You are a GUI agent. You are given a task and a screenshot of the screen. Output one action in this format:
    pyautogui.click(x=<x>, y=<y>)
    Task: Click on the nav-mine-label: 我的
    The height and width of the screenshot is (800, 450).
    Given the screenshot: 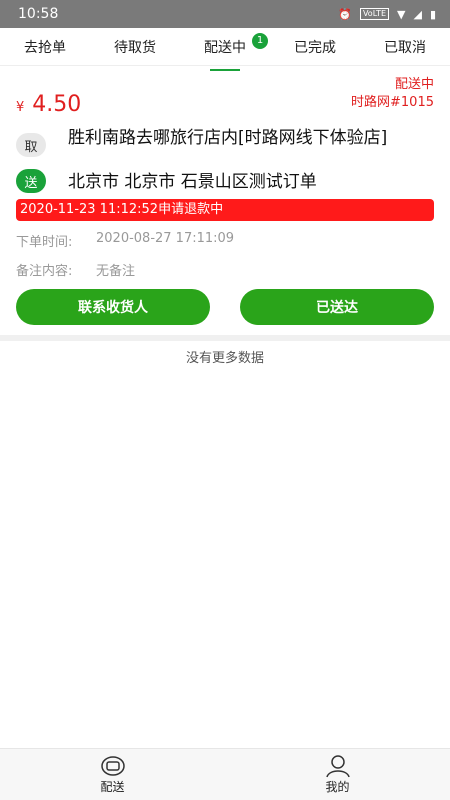 What is the action you would take?
    pyautogui.click(x=337, y=787)
    